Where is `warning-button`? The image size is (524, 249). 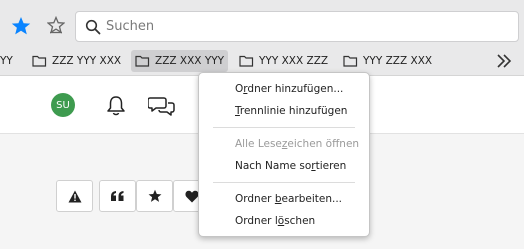
warning-button is located at coordinates (74, 196).